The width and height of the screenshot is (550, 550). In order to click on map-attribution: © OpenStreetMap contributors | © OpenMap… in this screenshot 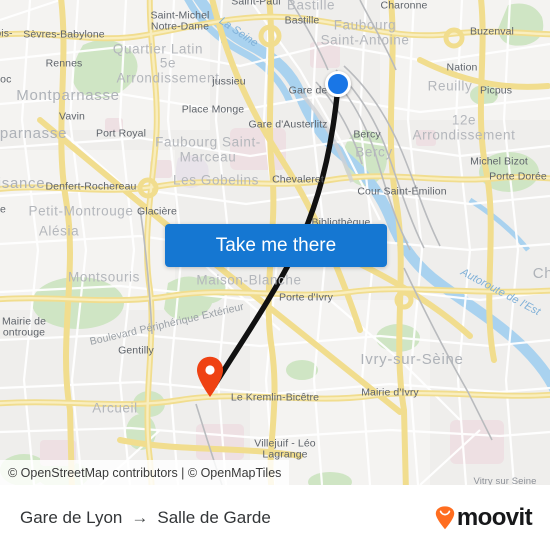, I will do `click(145, 472)`.